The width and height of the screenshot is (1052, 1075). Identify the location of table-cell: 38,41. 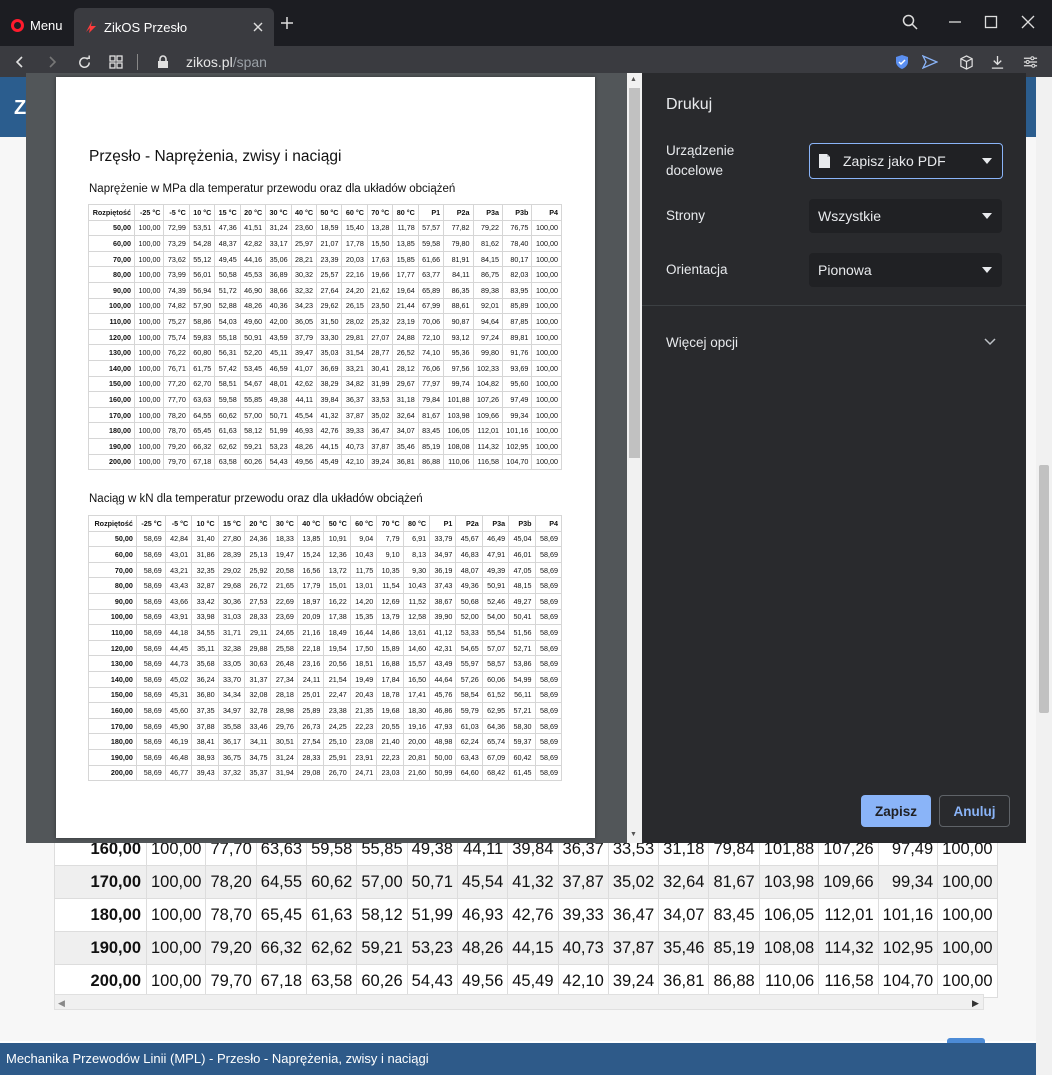
(205, 741).